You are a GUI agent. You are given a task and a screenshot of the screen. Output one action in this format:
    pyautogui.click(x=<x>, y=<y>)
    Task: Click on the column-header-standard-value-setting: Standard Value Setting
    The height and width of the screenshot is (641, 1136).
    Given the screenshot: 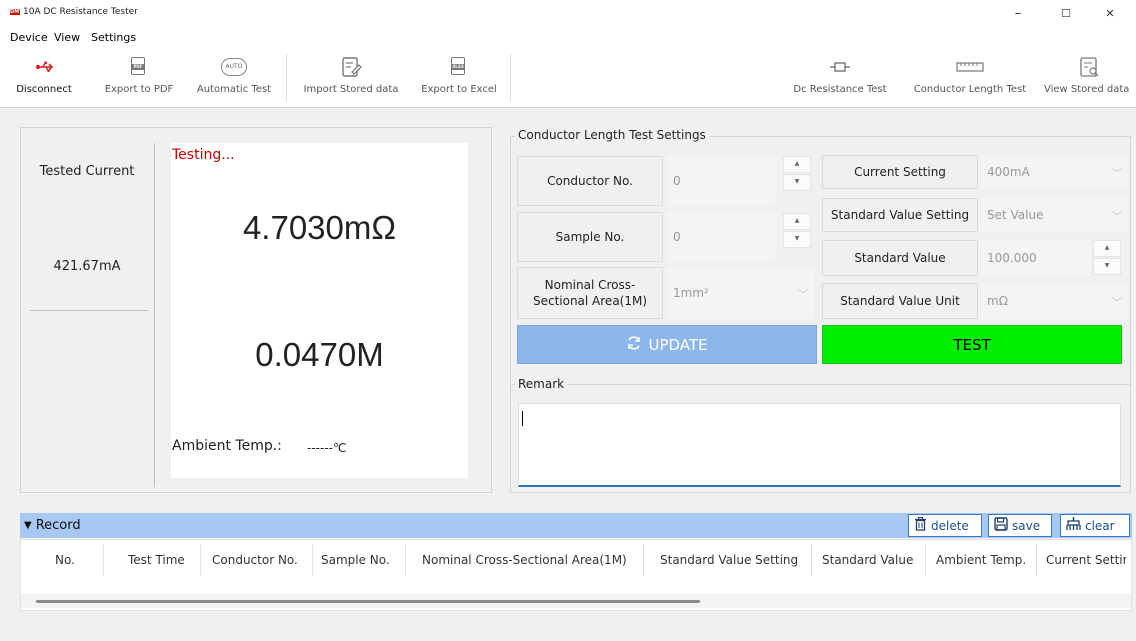 What is the action you would take?
    pyautogui.click(x=729, y=560)
    